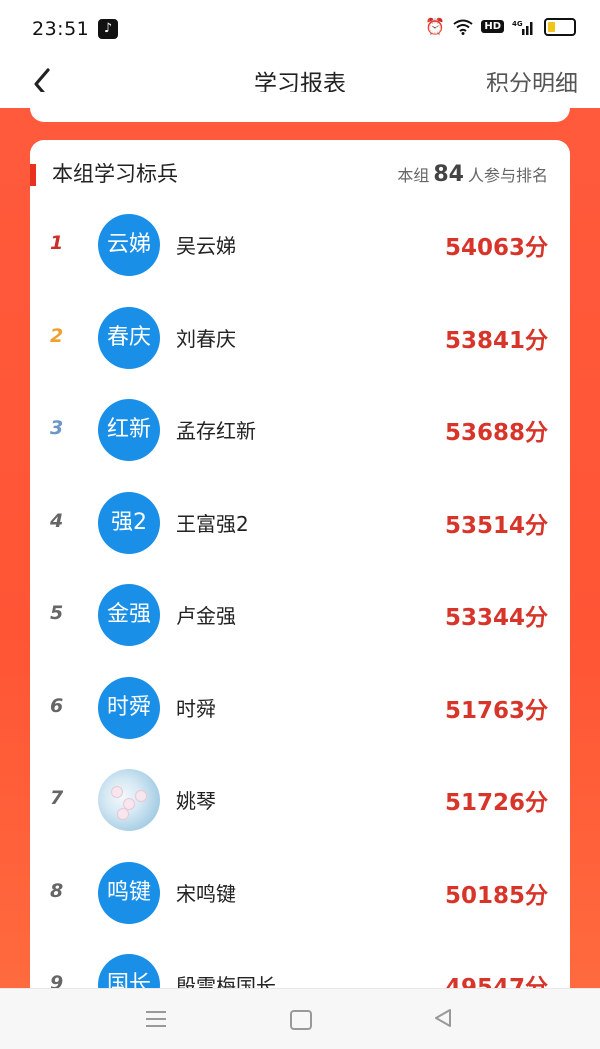 The image size is (600, 1049). I want to click on rank-number: 3, so click(57, 428).